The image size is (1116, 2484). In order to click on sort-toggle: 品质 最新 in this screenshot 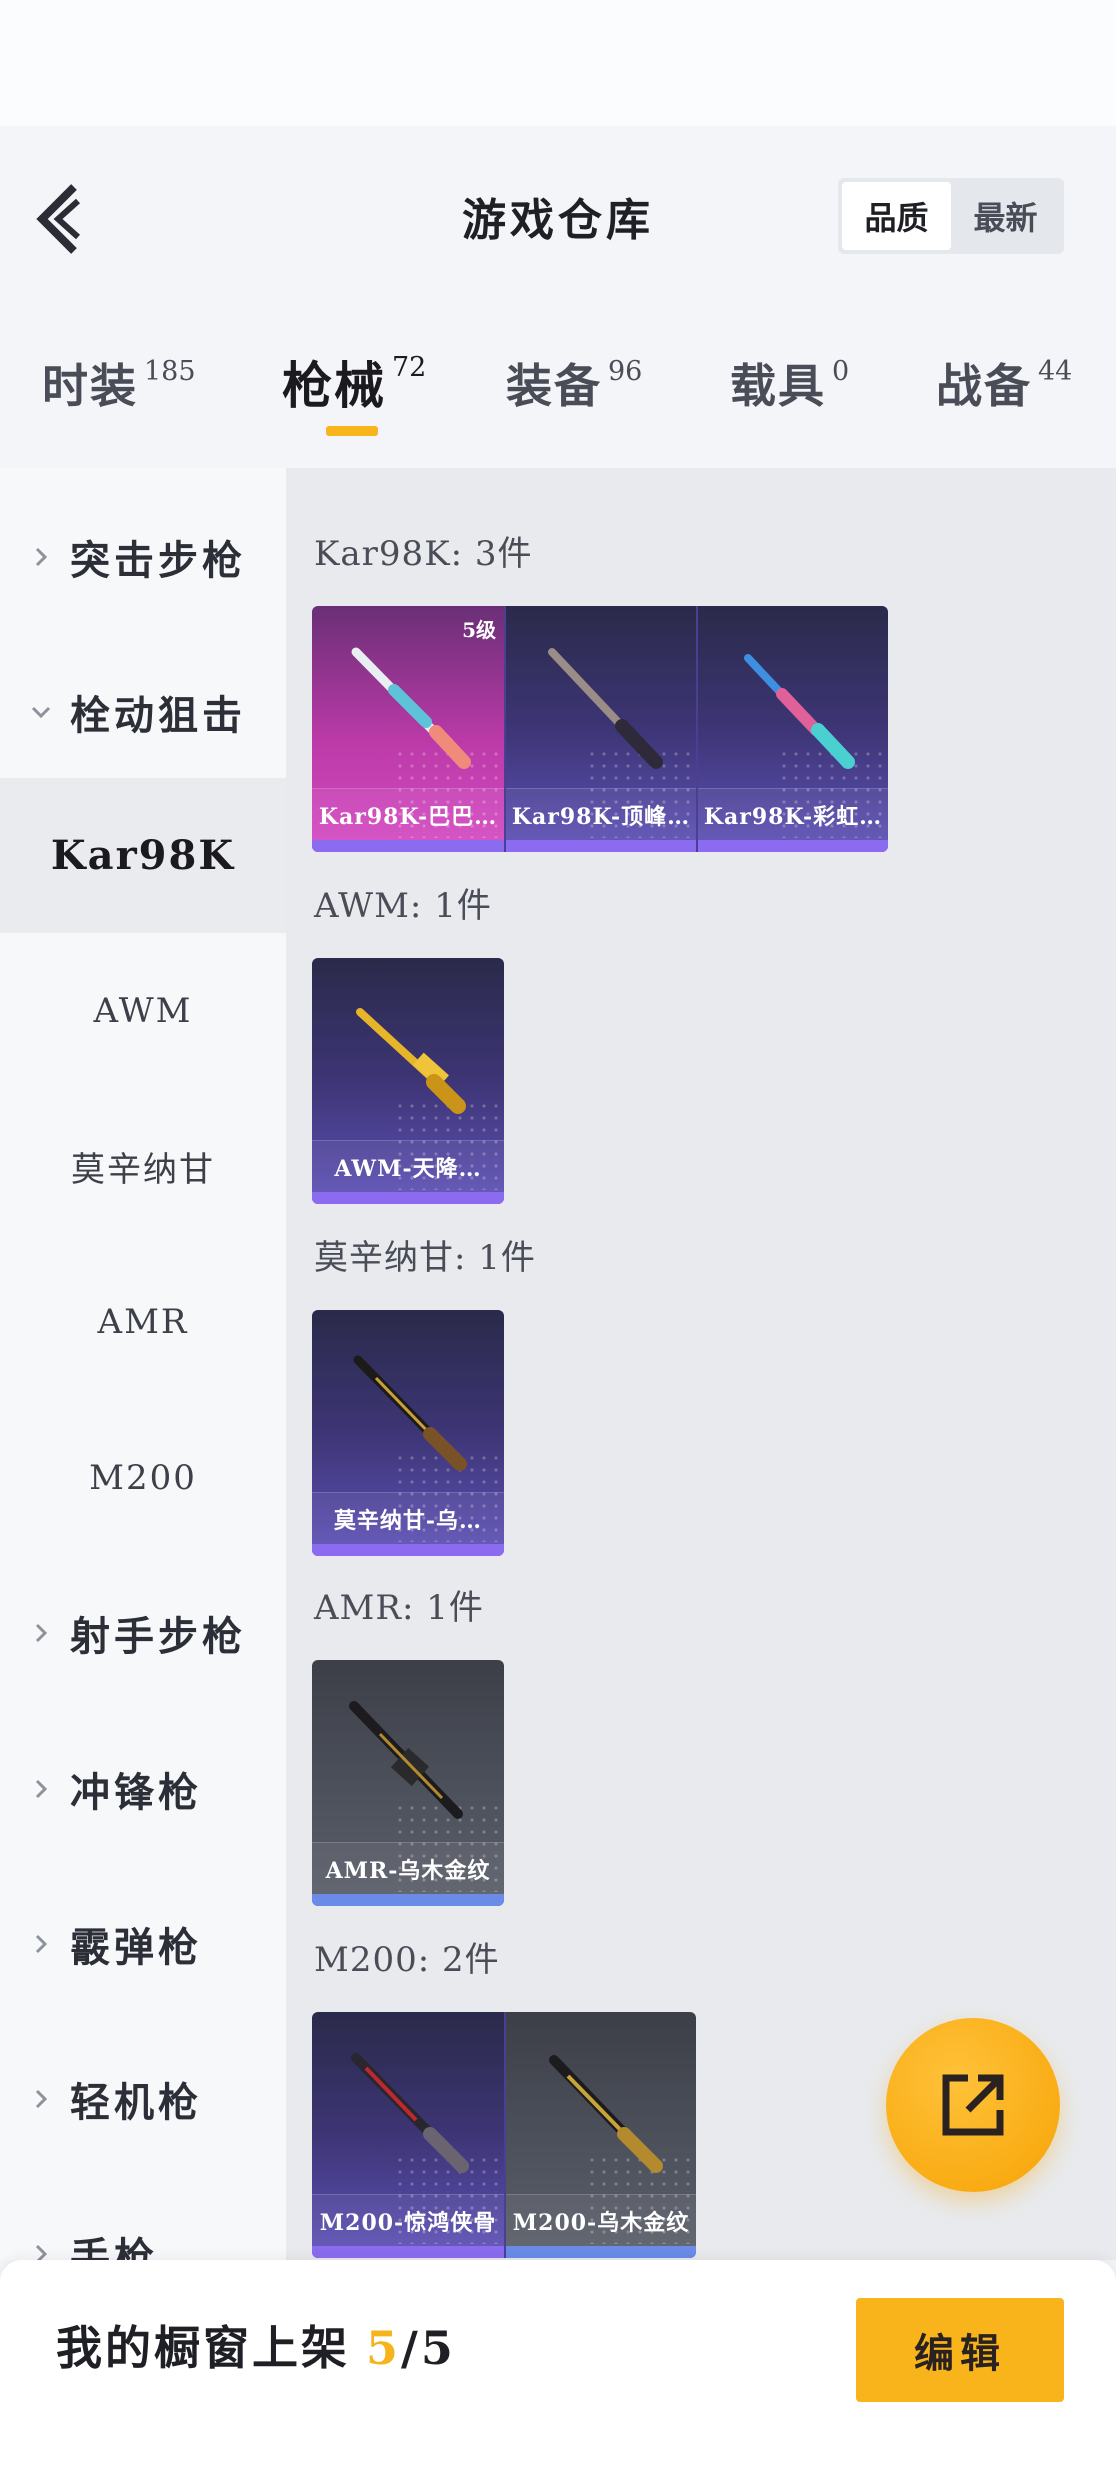, I will do `click(951, 216)`.